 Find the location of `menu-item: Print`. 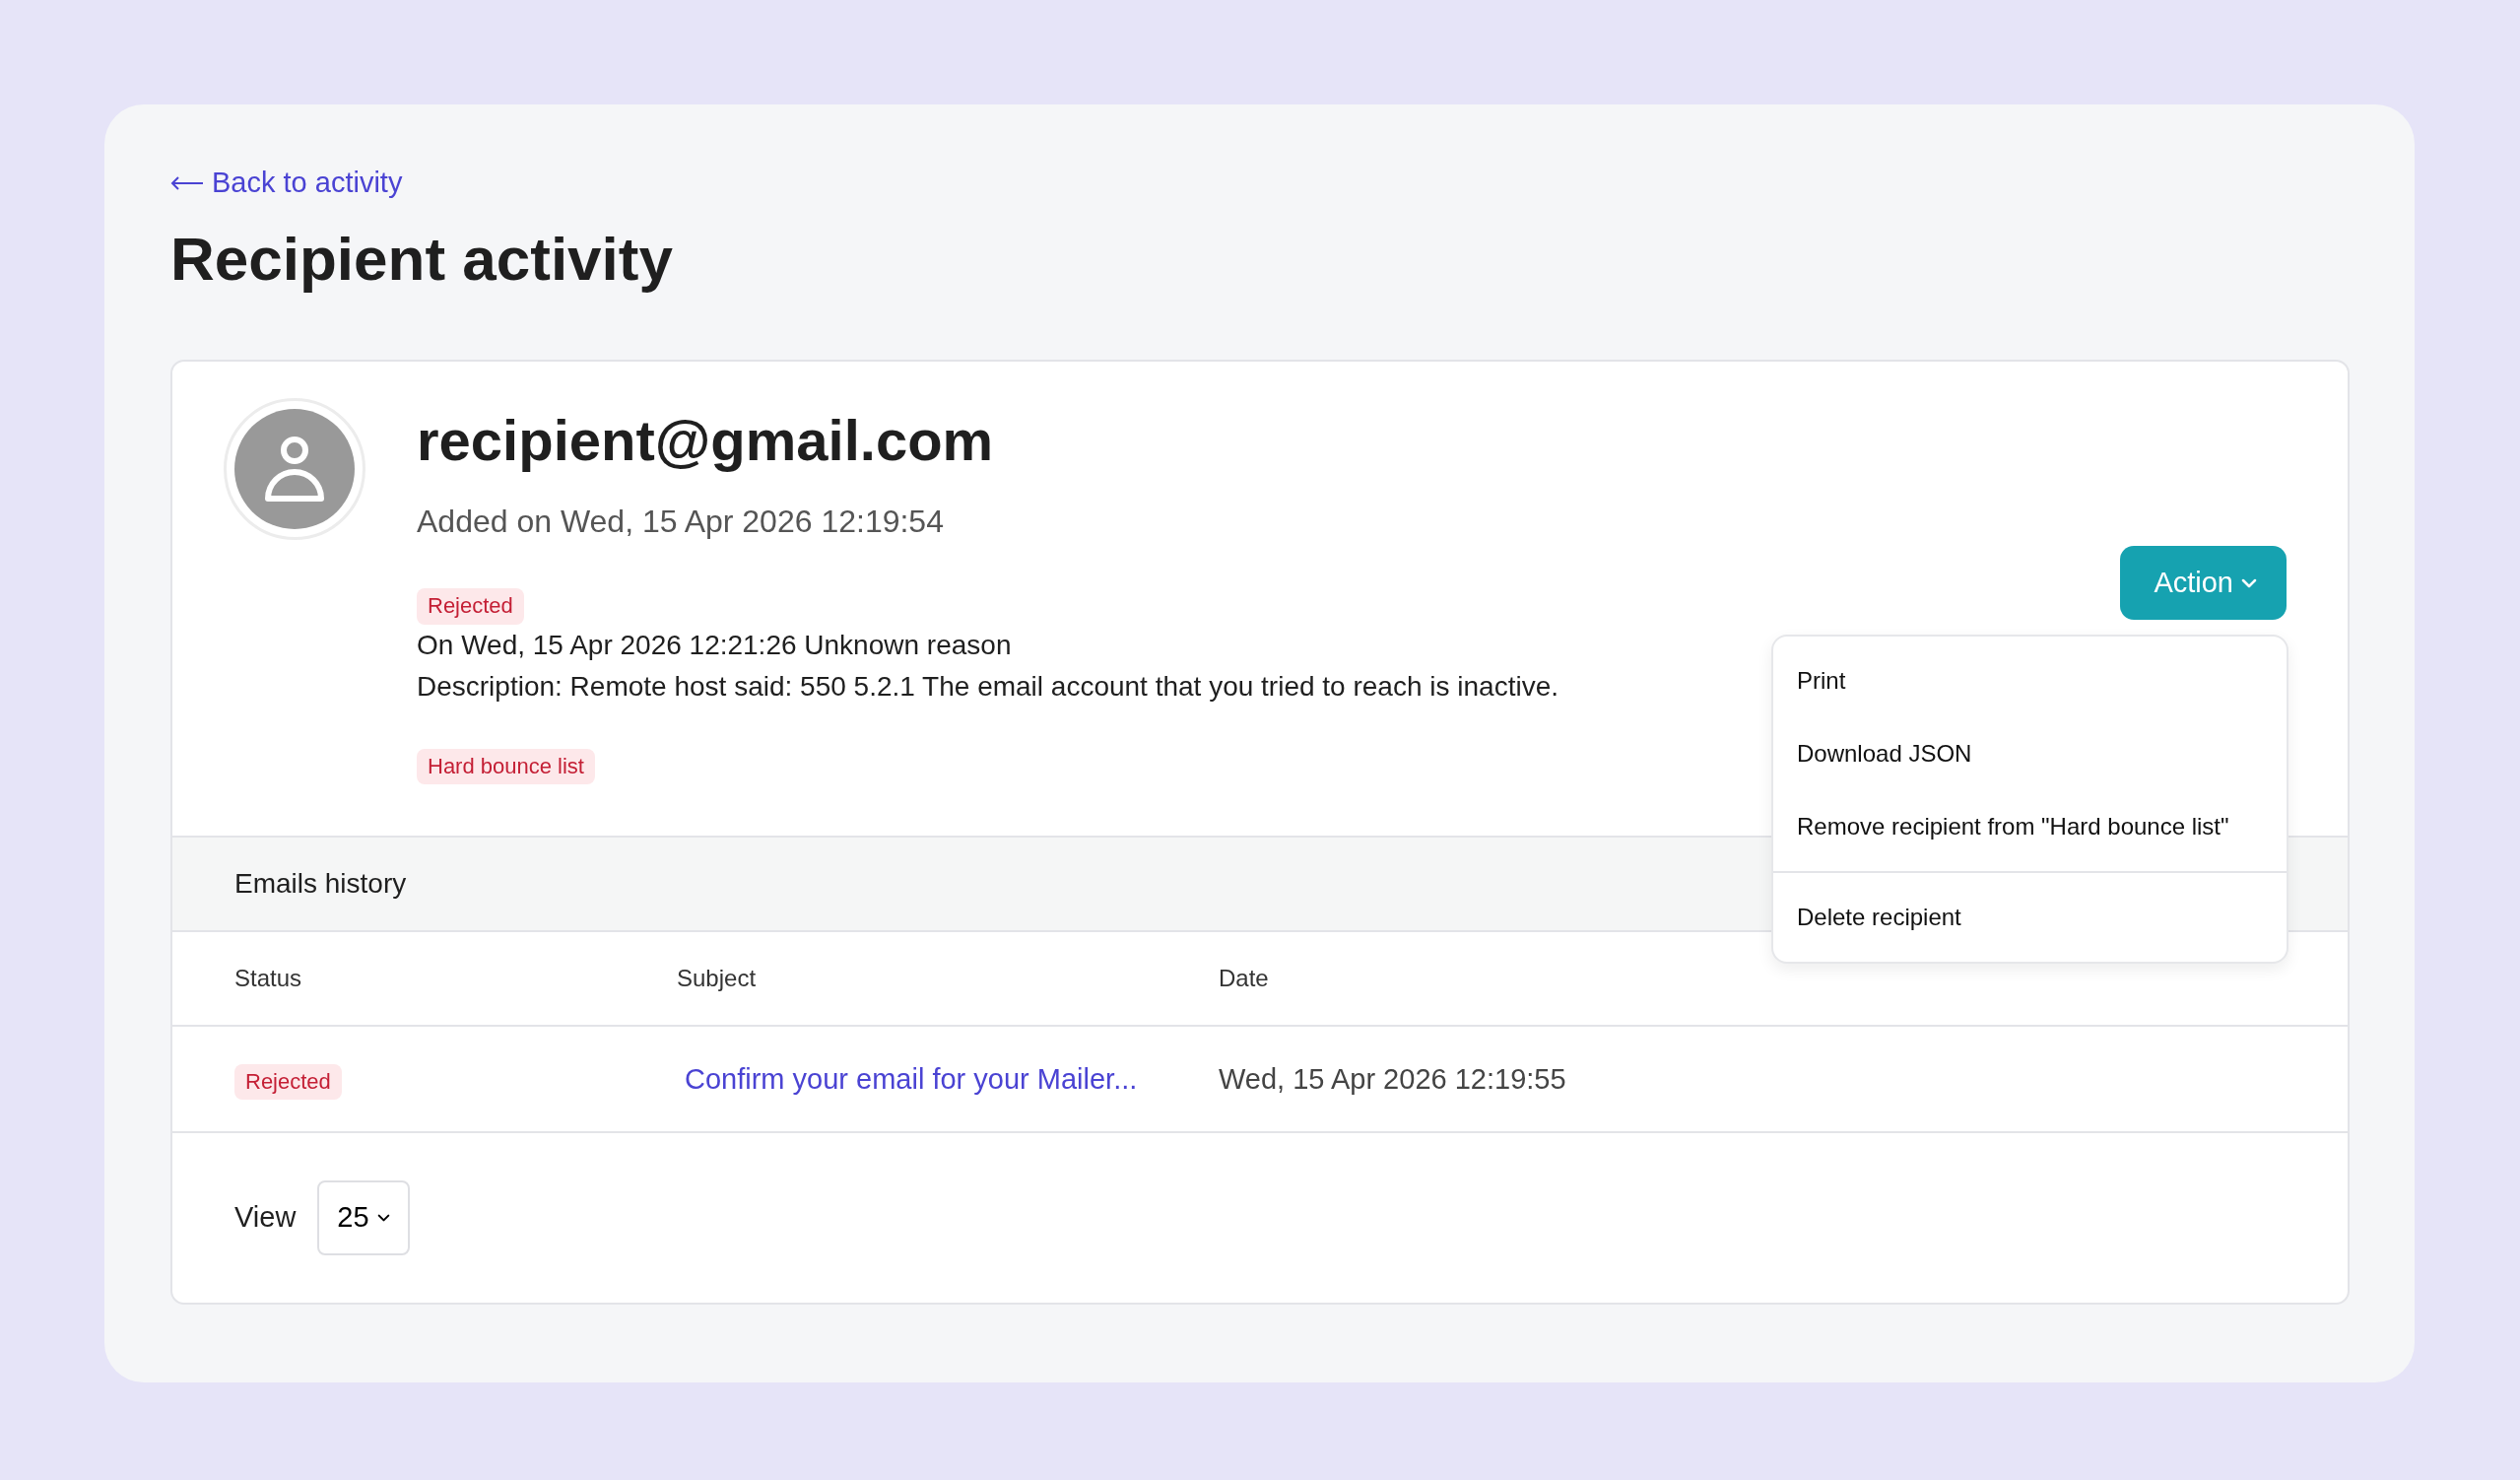

menu-item: Print is located at coordinates (2030, 680).